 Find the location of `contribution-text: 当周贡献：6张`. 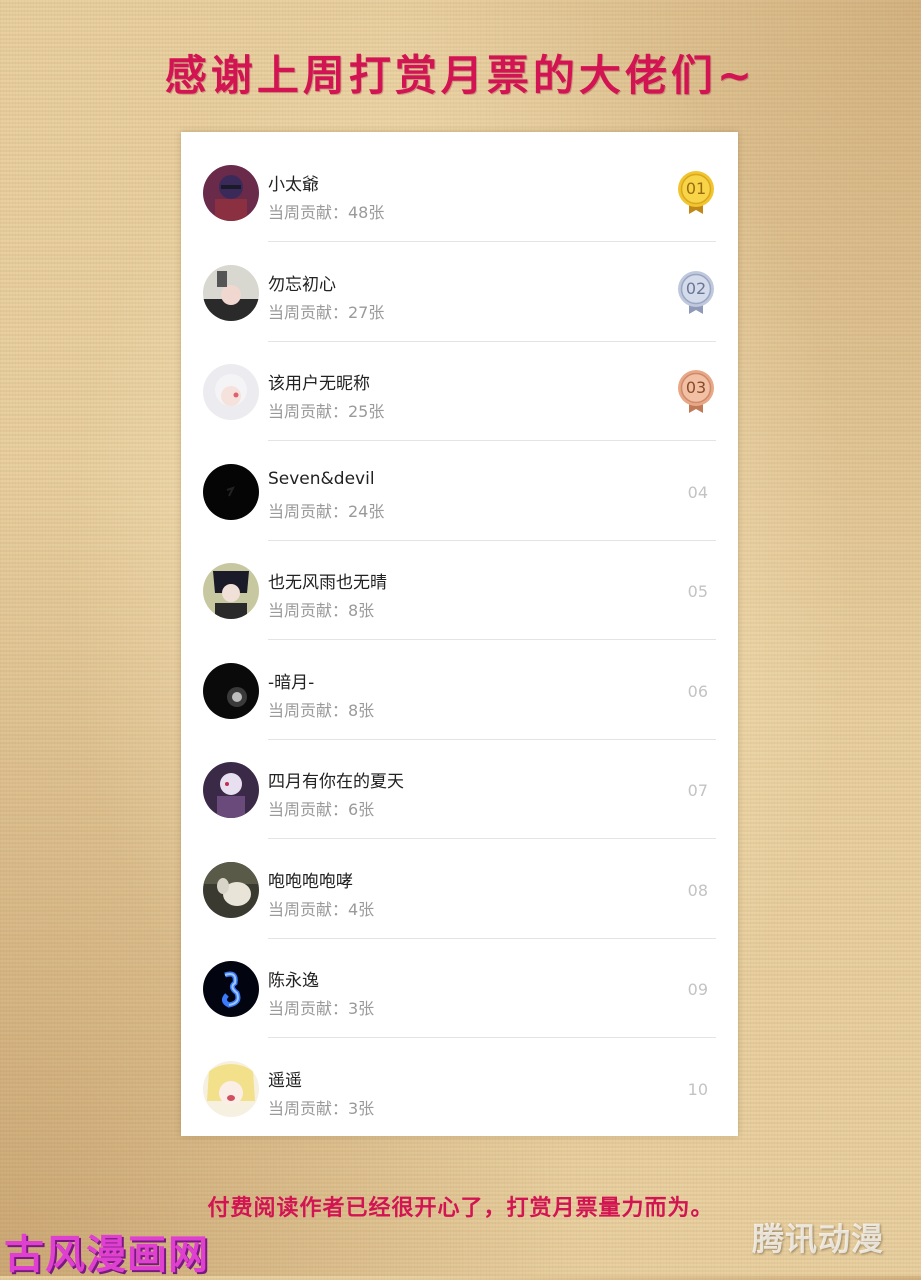

contribution-text: 当周贡献：6张 is located at coordinates (321, 809).